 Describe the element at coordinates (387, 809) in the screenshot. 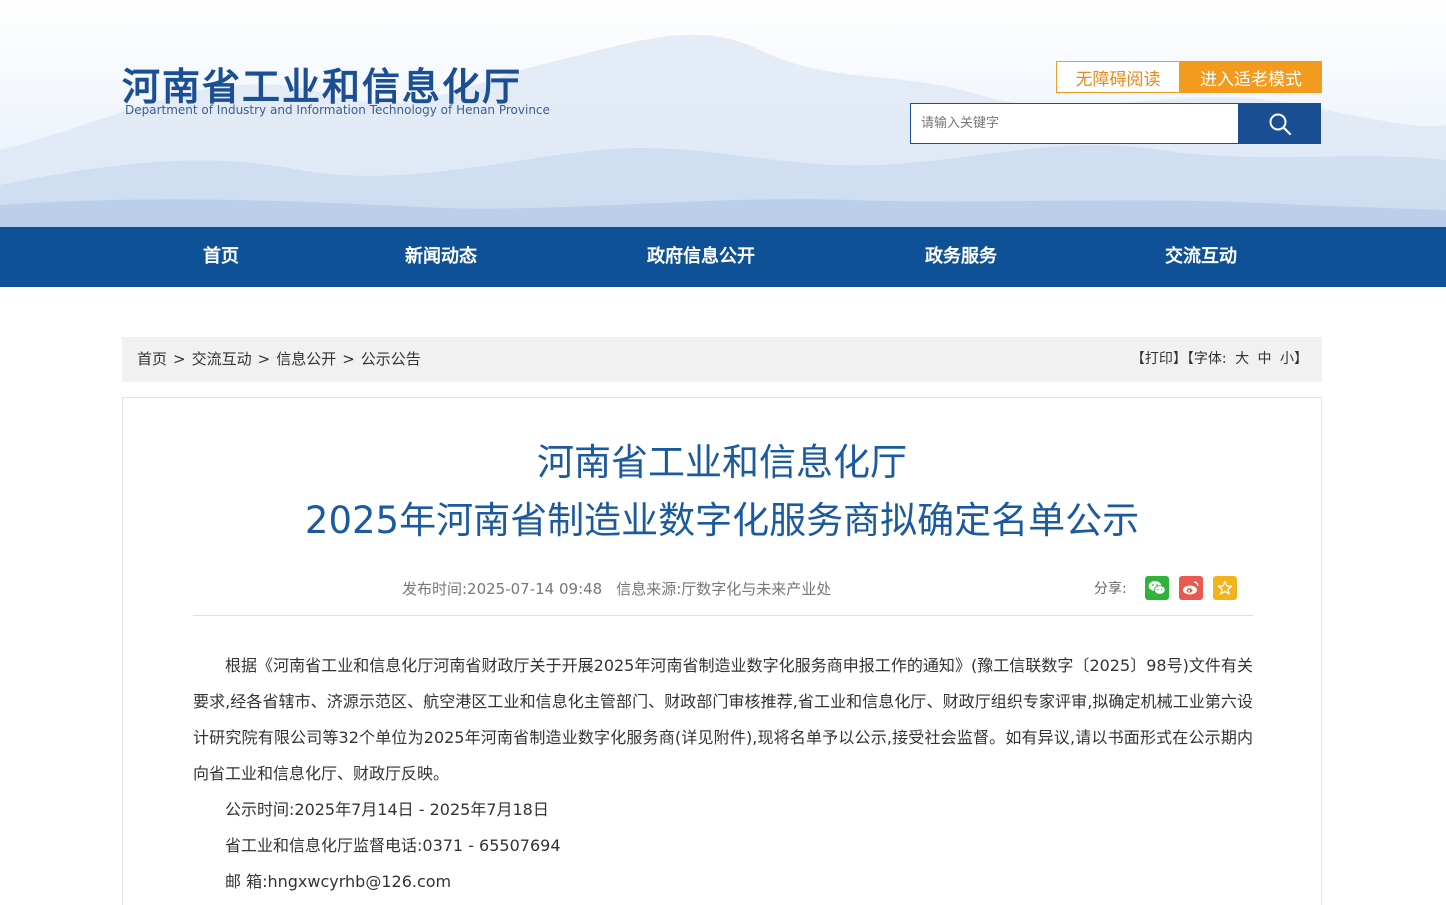

I see `notice-period: 公示时间:2025年7月14日 - 2025年7月18日` at that location.